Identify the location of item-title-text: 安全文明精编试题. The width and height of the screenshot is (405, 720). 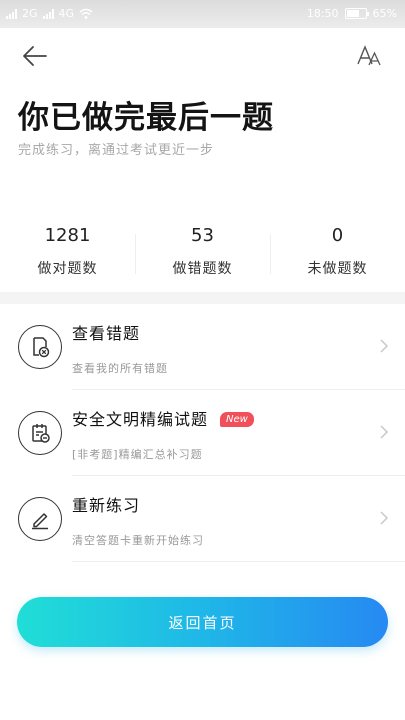
(140, 419).